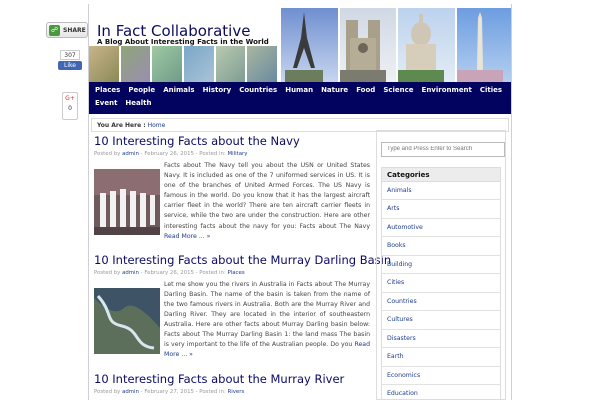 The height and width of the screenshot is (400, 600). What do you see at coordinates (178, 90) in the screenshot?
I see `nav-item-animals: Animals` at bounding box center [178, 90].